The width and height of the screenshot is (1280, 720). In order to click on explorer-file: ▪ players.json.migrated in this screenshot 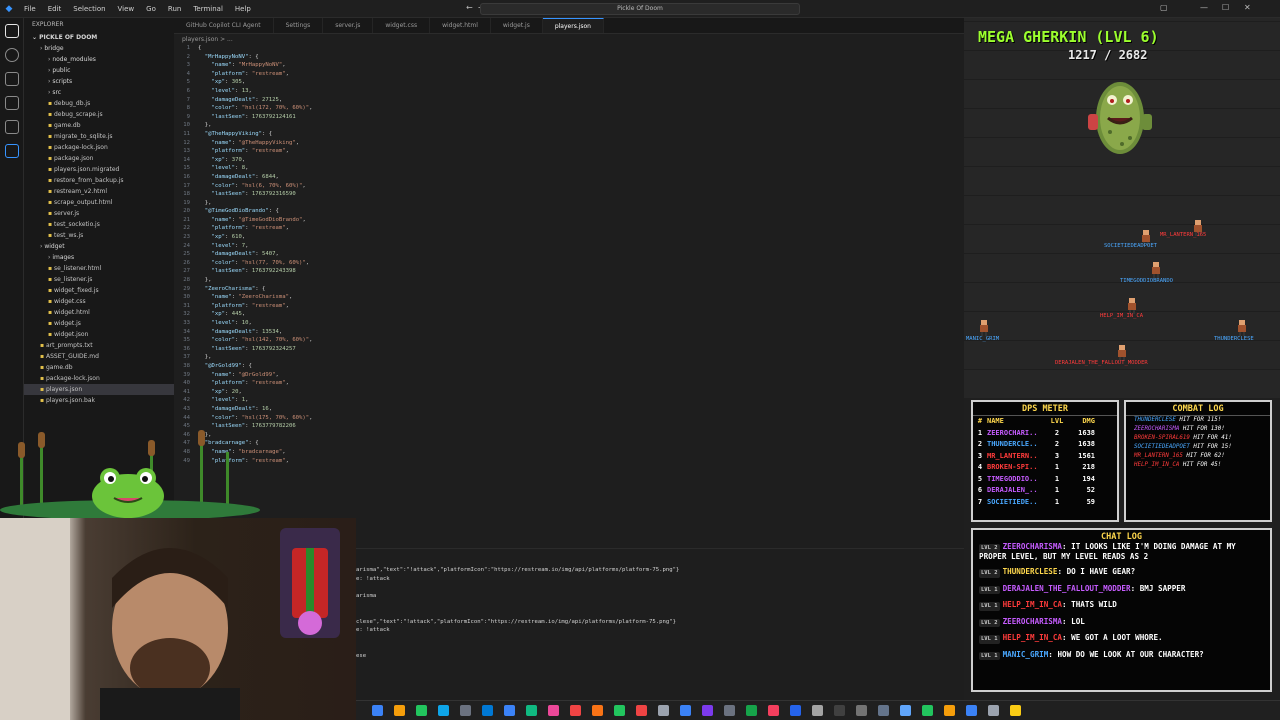, I will do `click(99, 169)`.